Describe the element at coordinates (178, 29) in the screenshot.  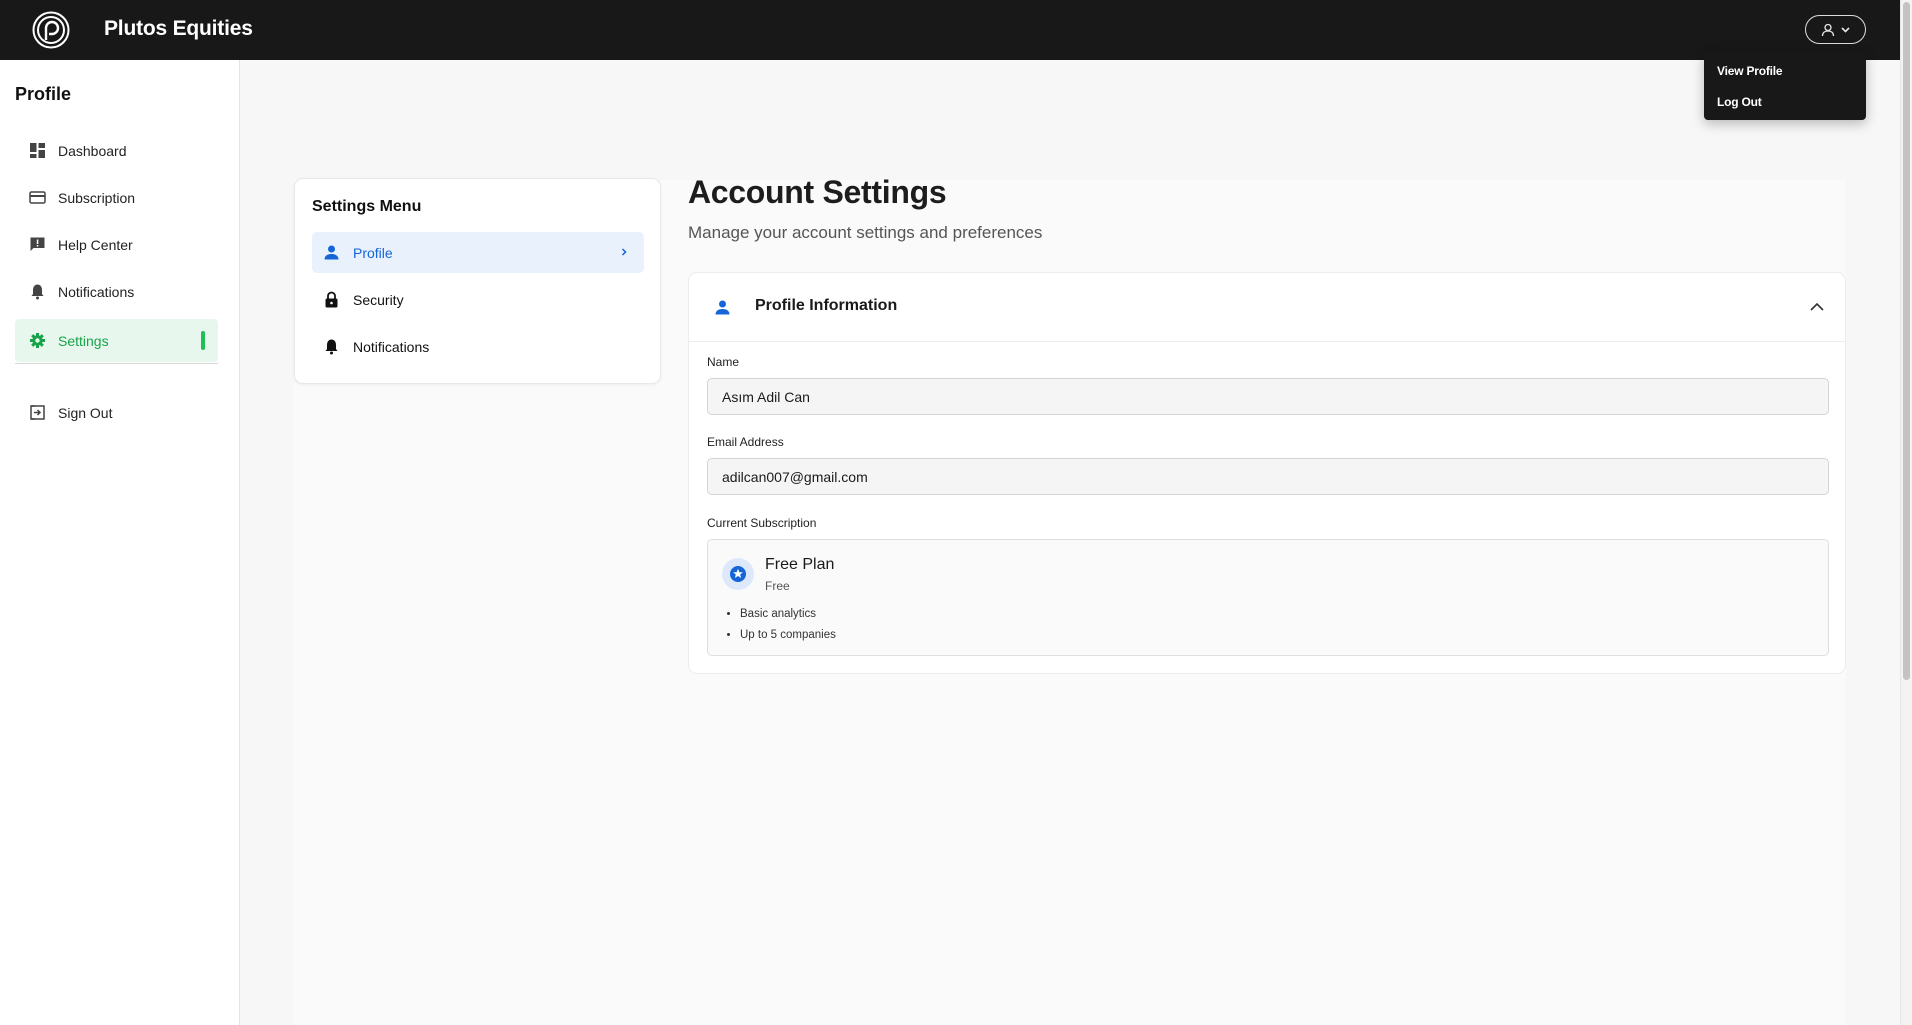
I see `brand-name: Plutos Equities` at that location.